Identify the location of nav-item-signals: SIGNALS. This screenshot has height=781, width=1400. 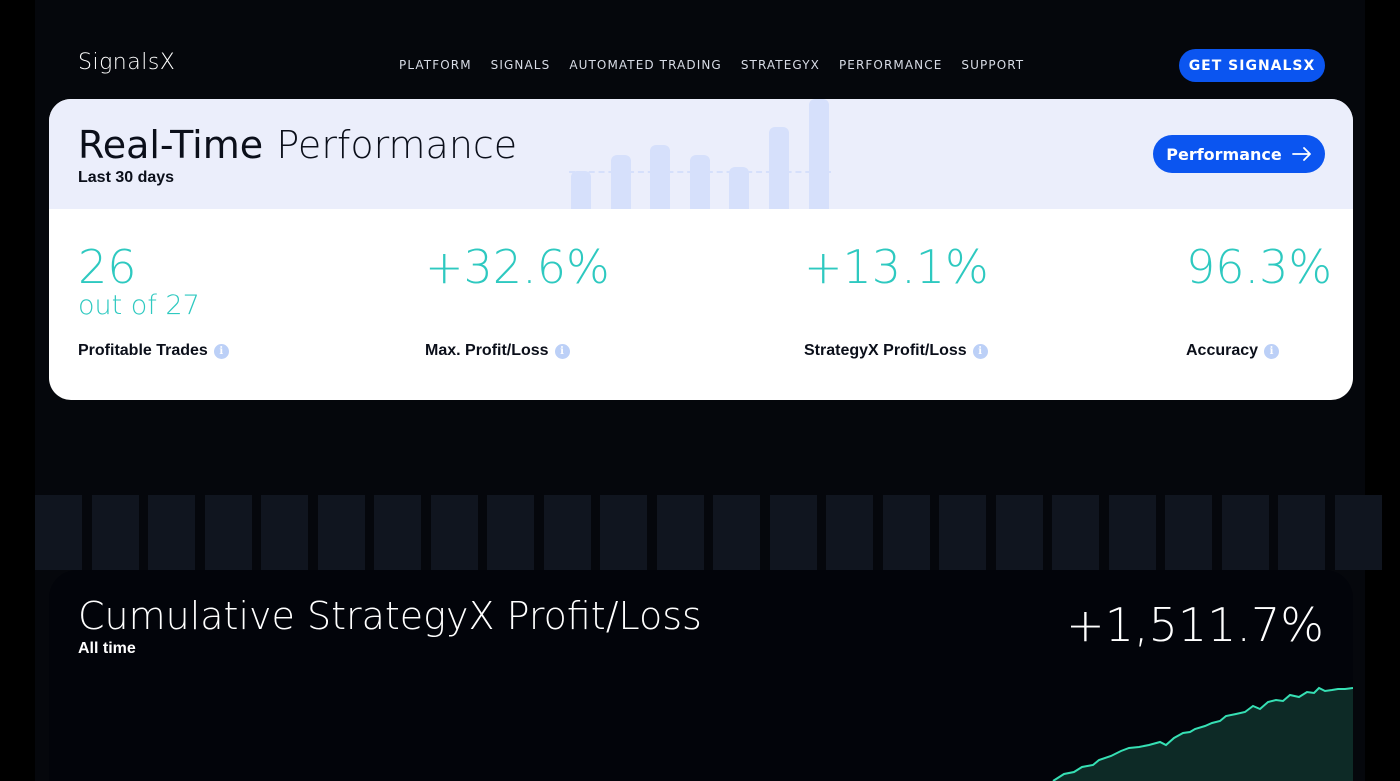
(521, 65).